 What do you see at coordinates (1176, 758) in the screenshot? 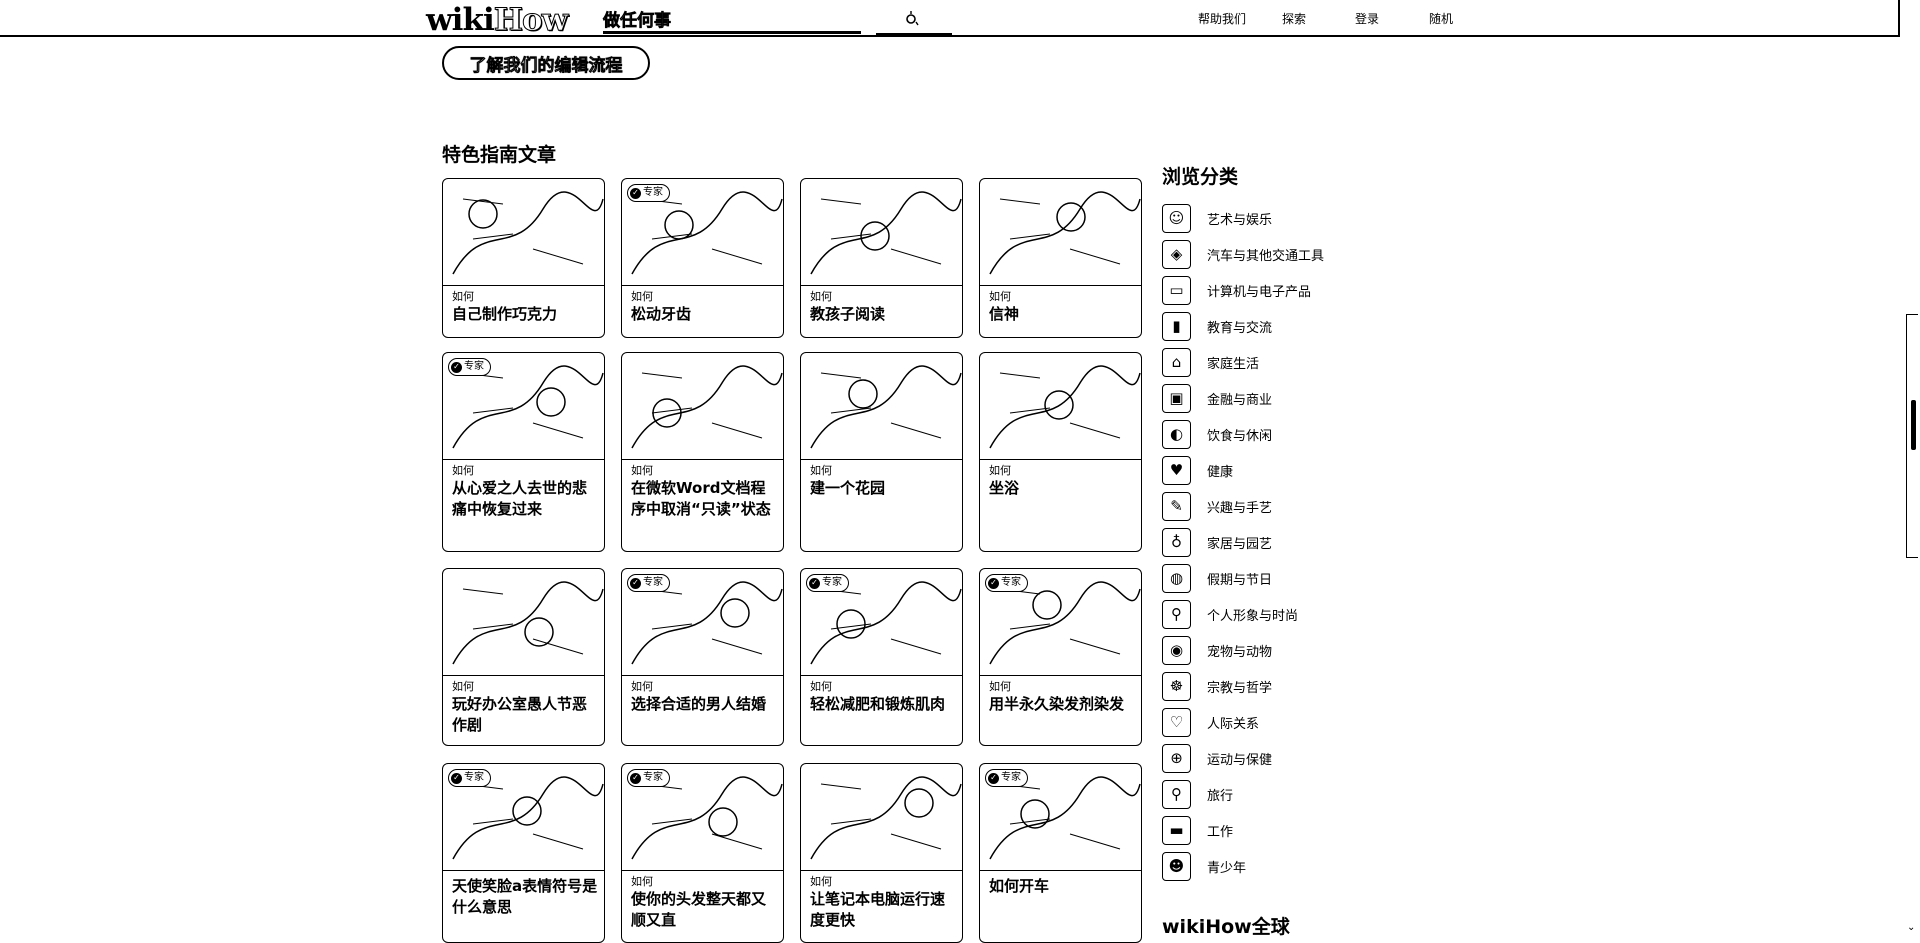
I see `ball-icon: ⊕` at bounding box center [1176, 758].